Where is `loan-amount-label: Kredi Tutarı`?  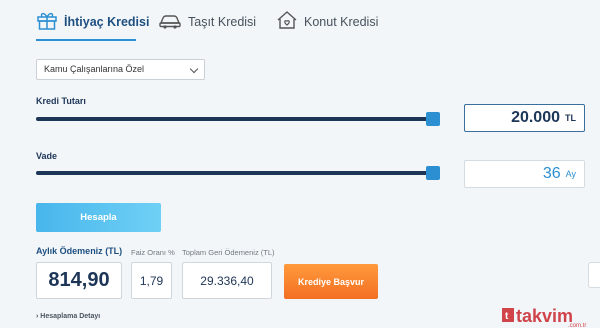
loan-amount-label: Kredi Tutarı is located at coordinates (61, 101).